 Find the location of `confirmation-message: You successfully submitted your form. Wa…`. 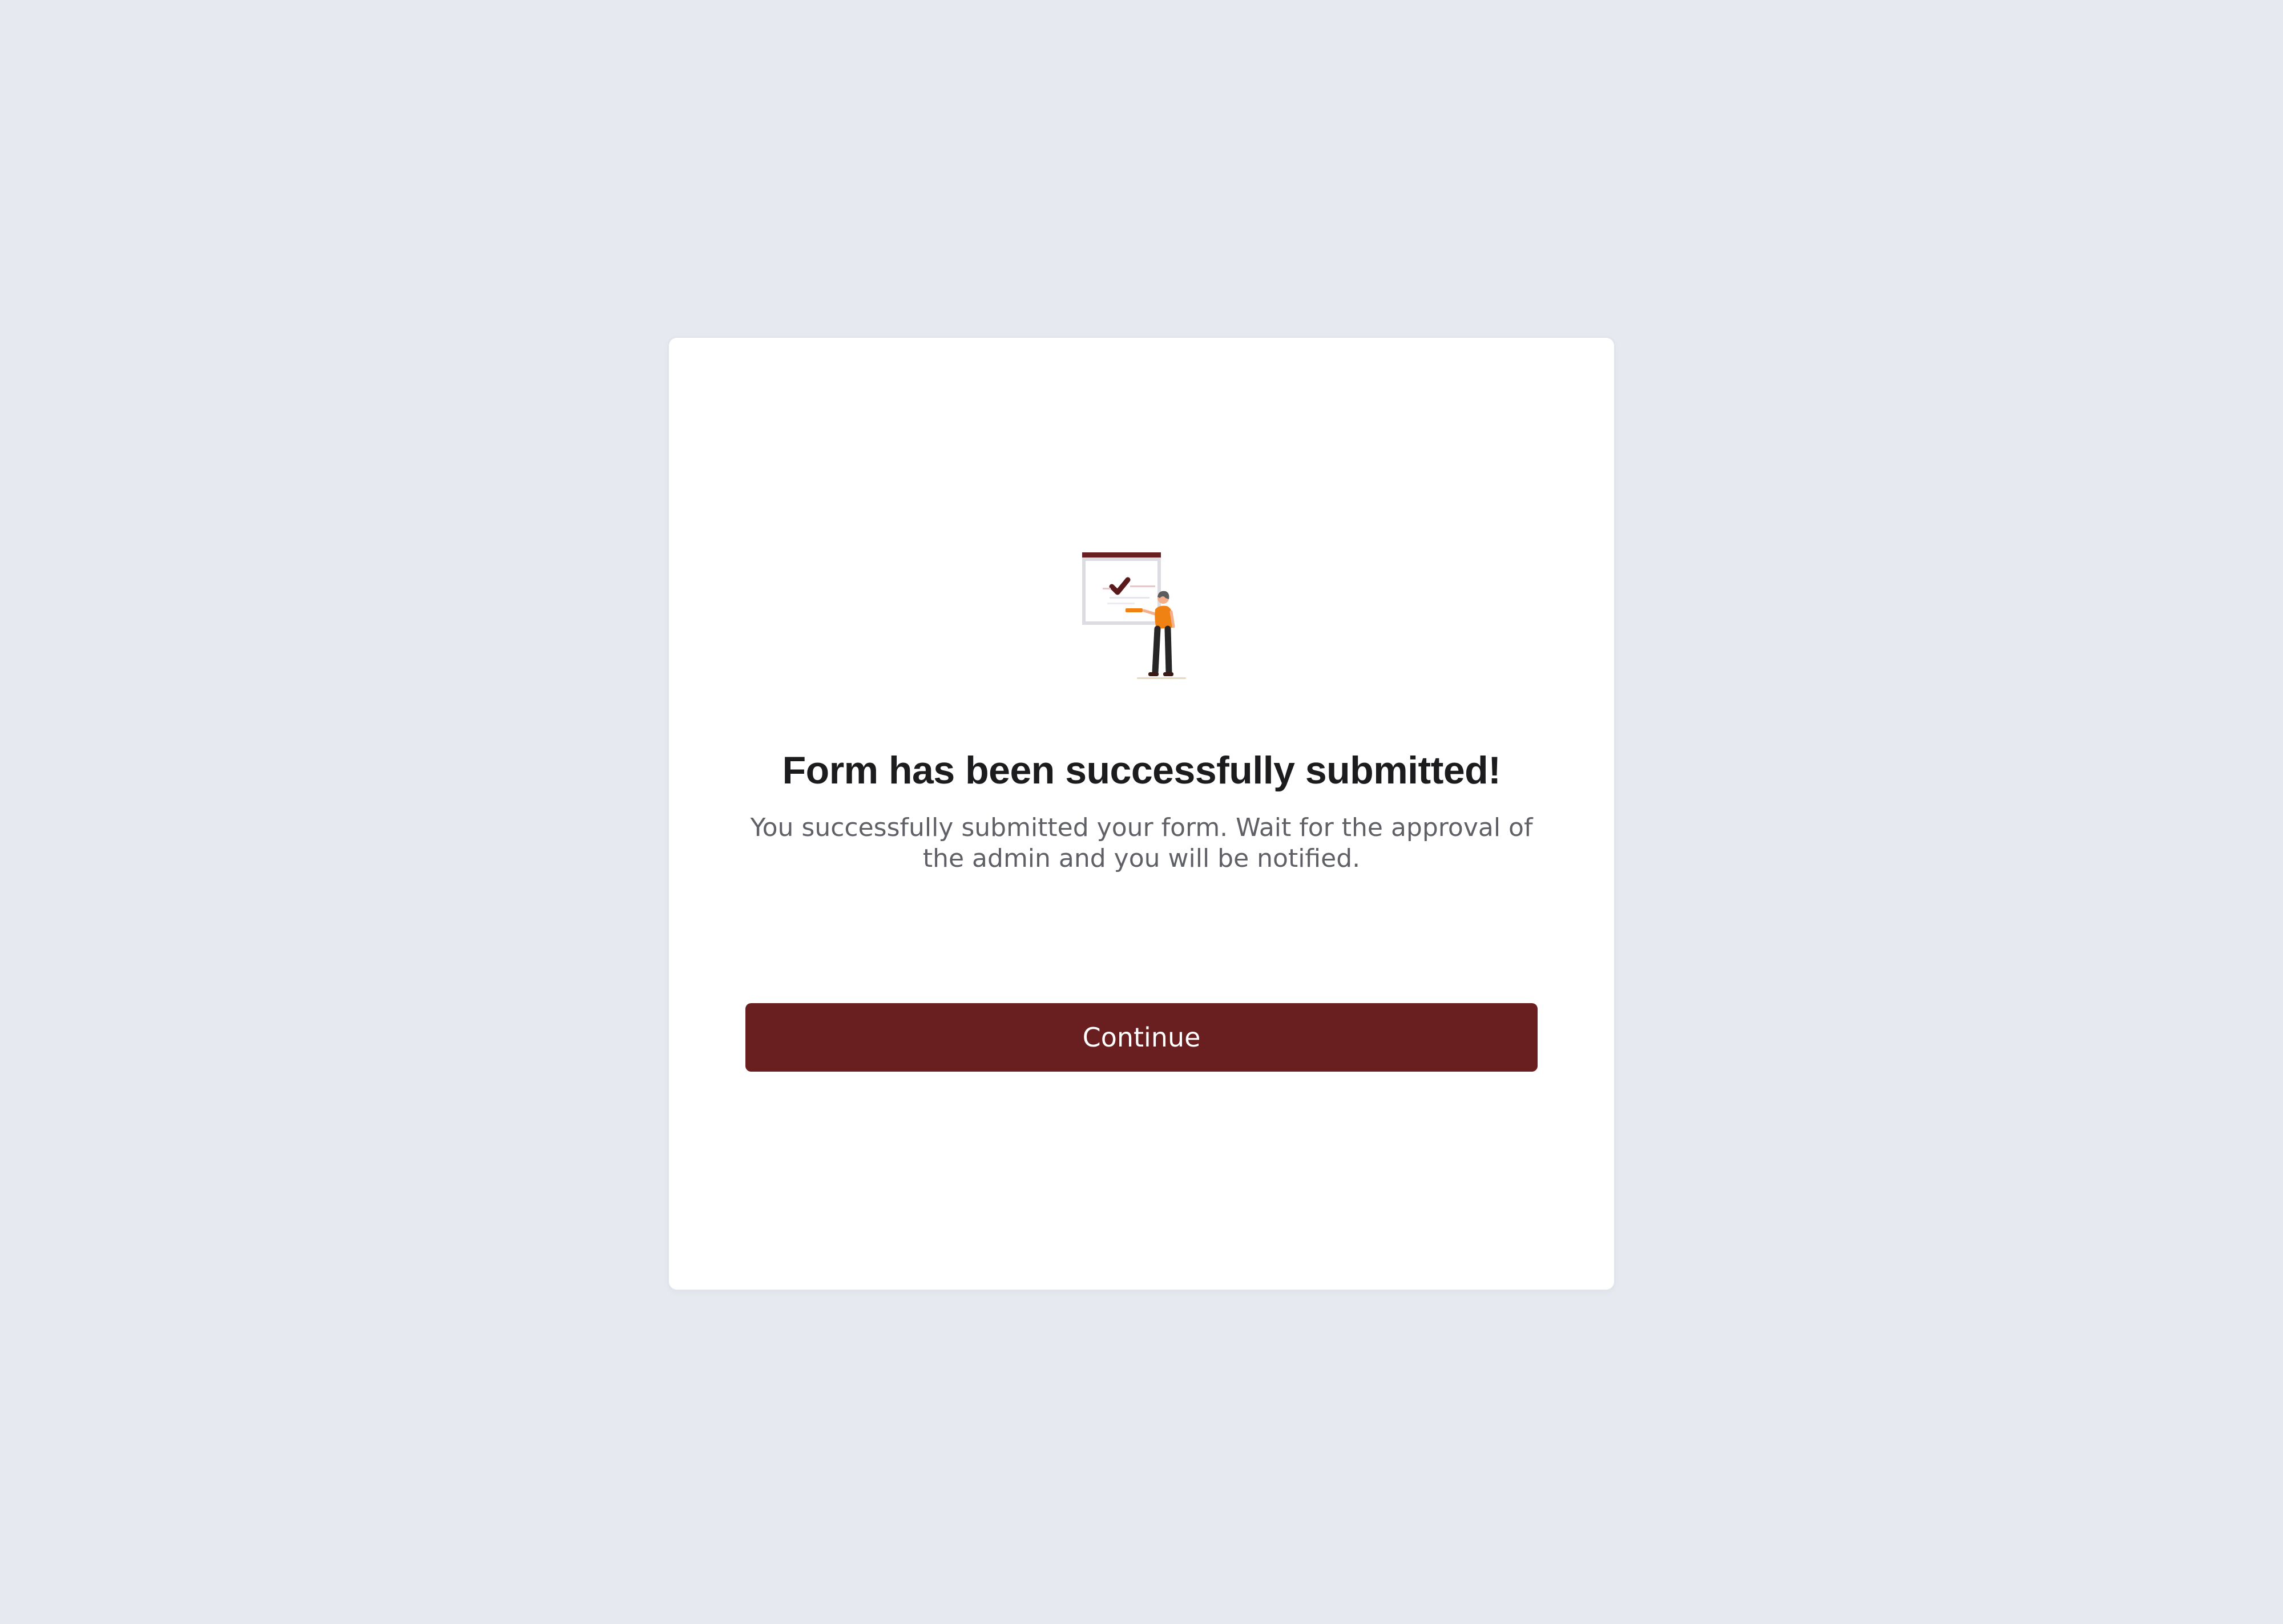

confirmation-message: You successfully submitted your form. Wa… is located at coordinates (1141, 843).